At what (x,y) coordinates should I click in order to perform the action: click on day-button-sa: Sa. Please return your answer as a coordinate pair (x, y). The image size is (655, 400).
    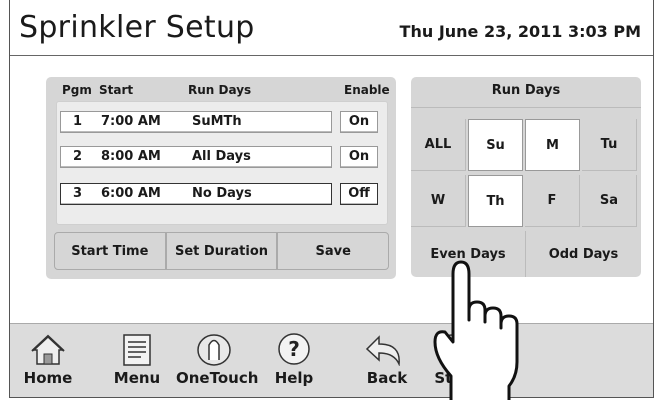
    Looking at the image, I should click on (609, 201).